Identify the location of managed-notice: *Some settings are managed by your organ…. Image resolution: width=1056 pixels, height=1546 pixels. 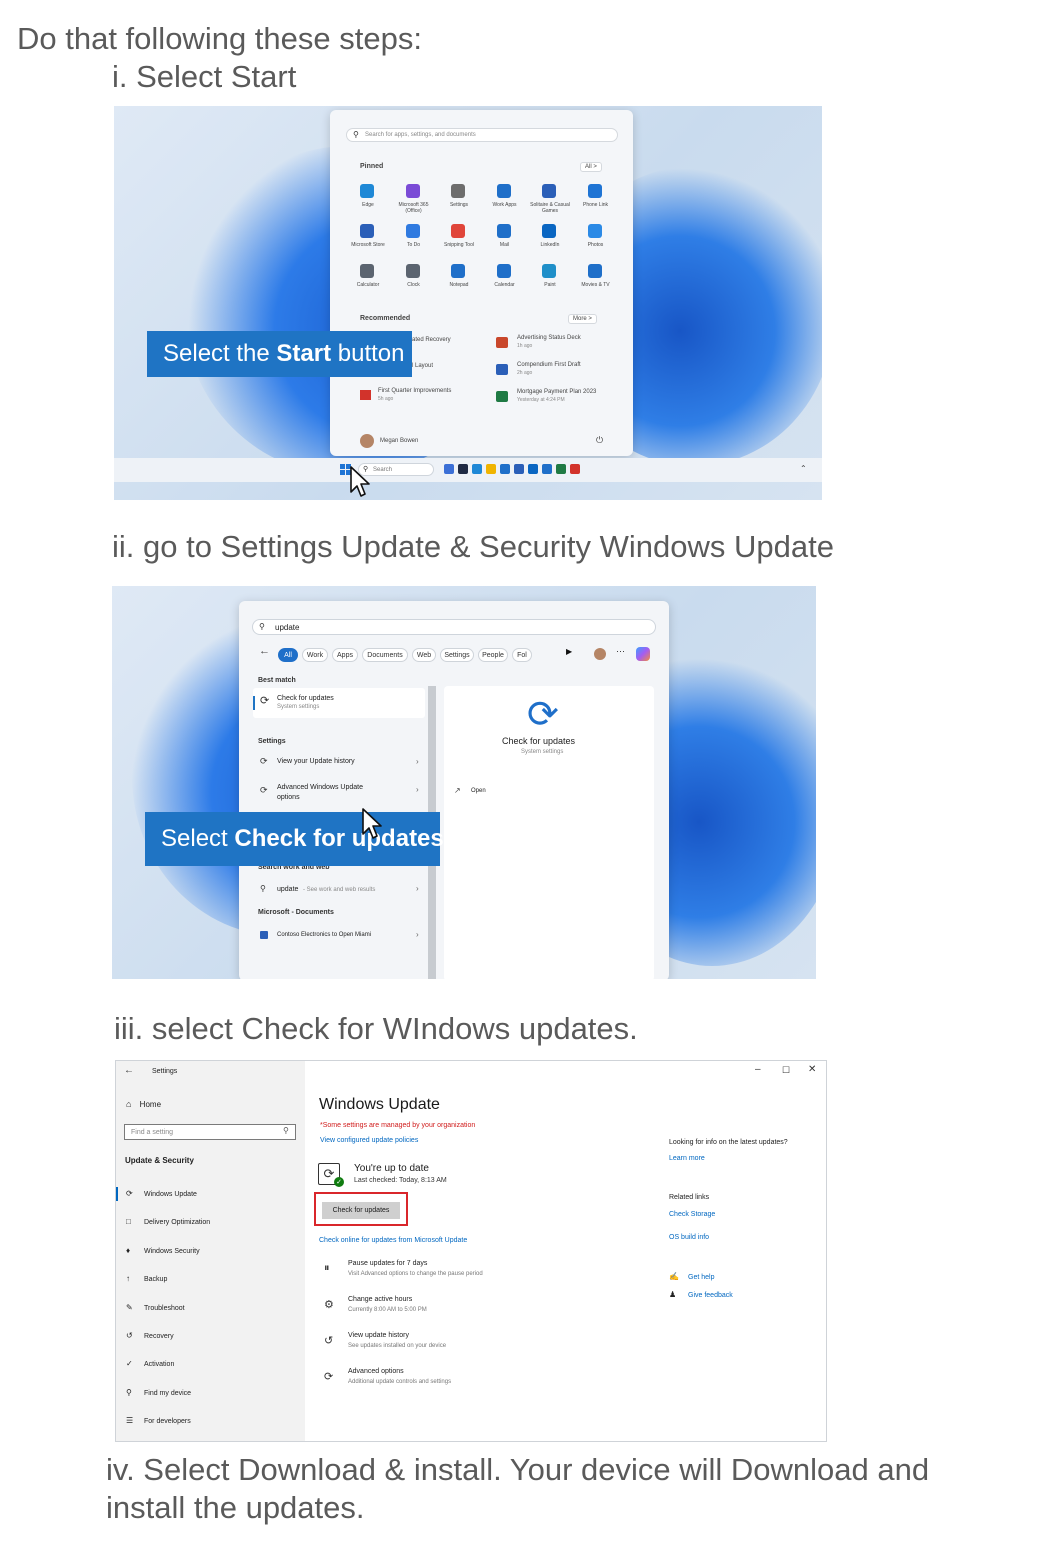
(398, 1125).